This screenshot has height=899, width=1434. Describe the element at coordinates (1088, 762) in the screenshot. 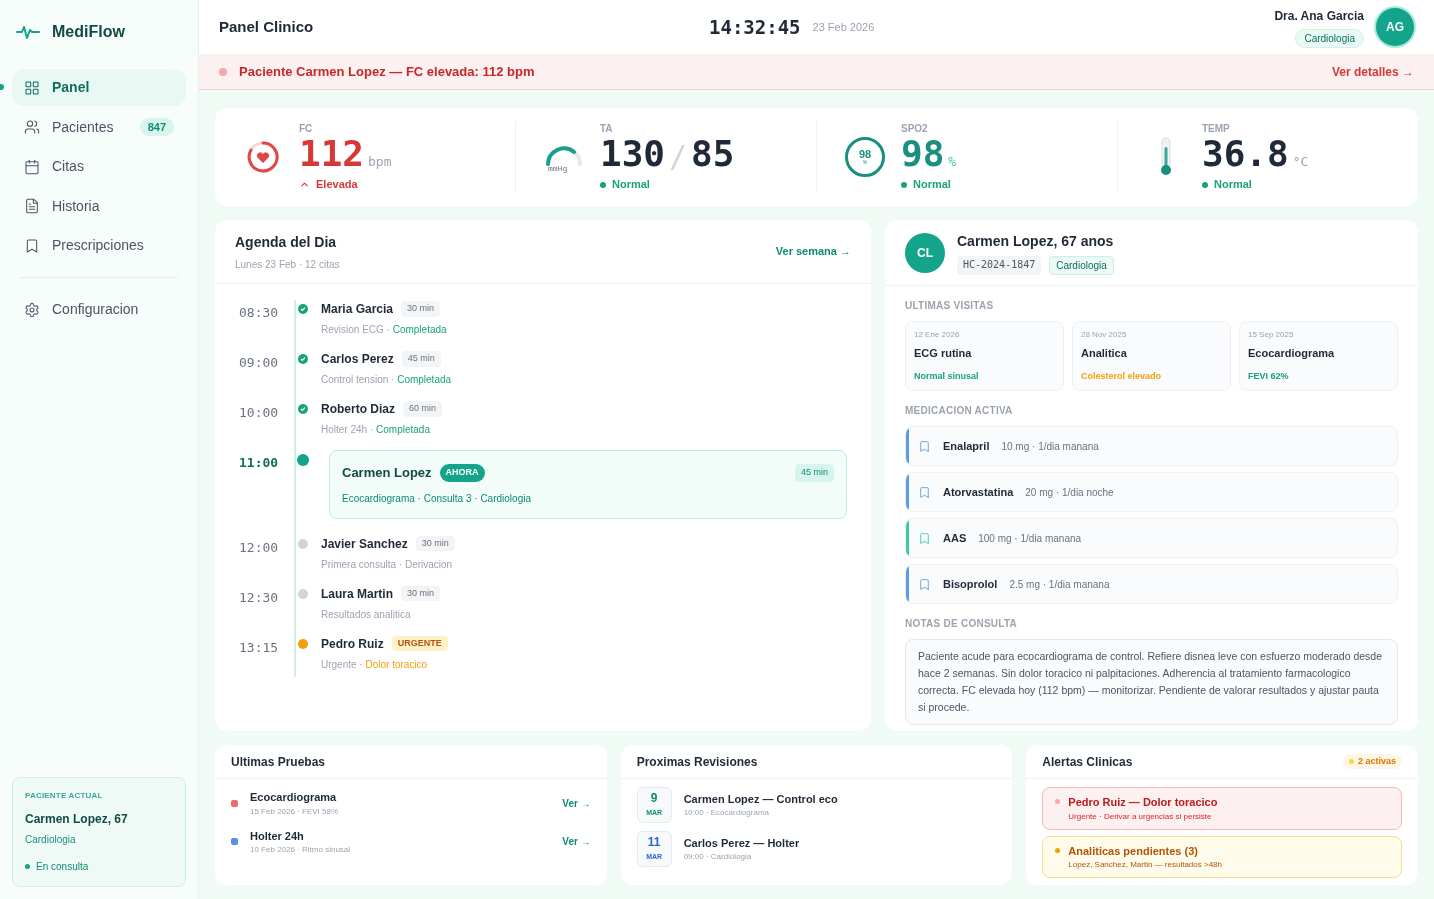

I see `card-title: Alertas Clinicas` at that location.